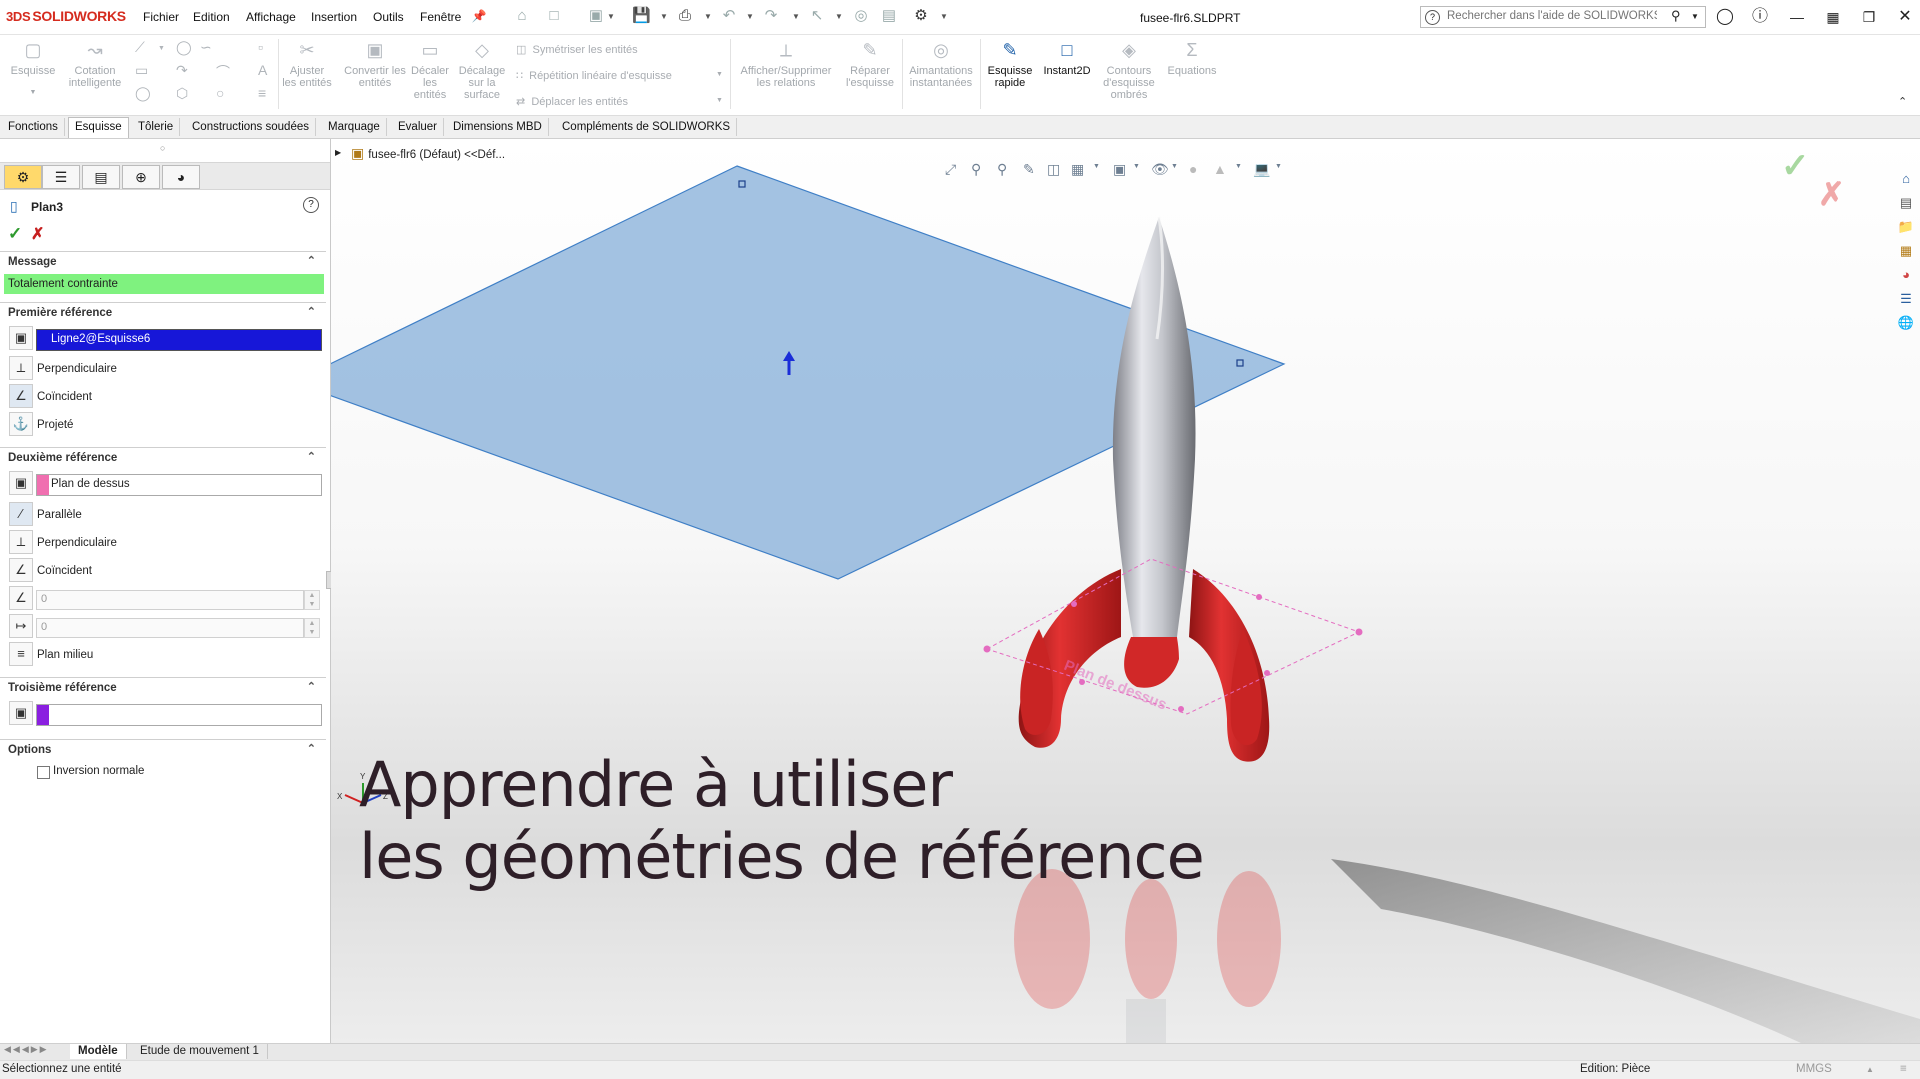  What do you see at coordinates (271, 17) in the screenshot?
I see `menu-affichage: Affichage` at bounding box center [271, 17].